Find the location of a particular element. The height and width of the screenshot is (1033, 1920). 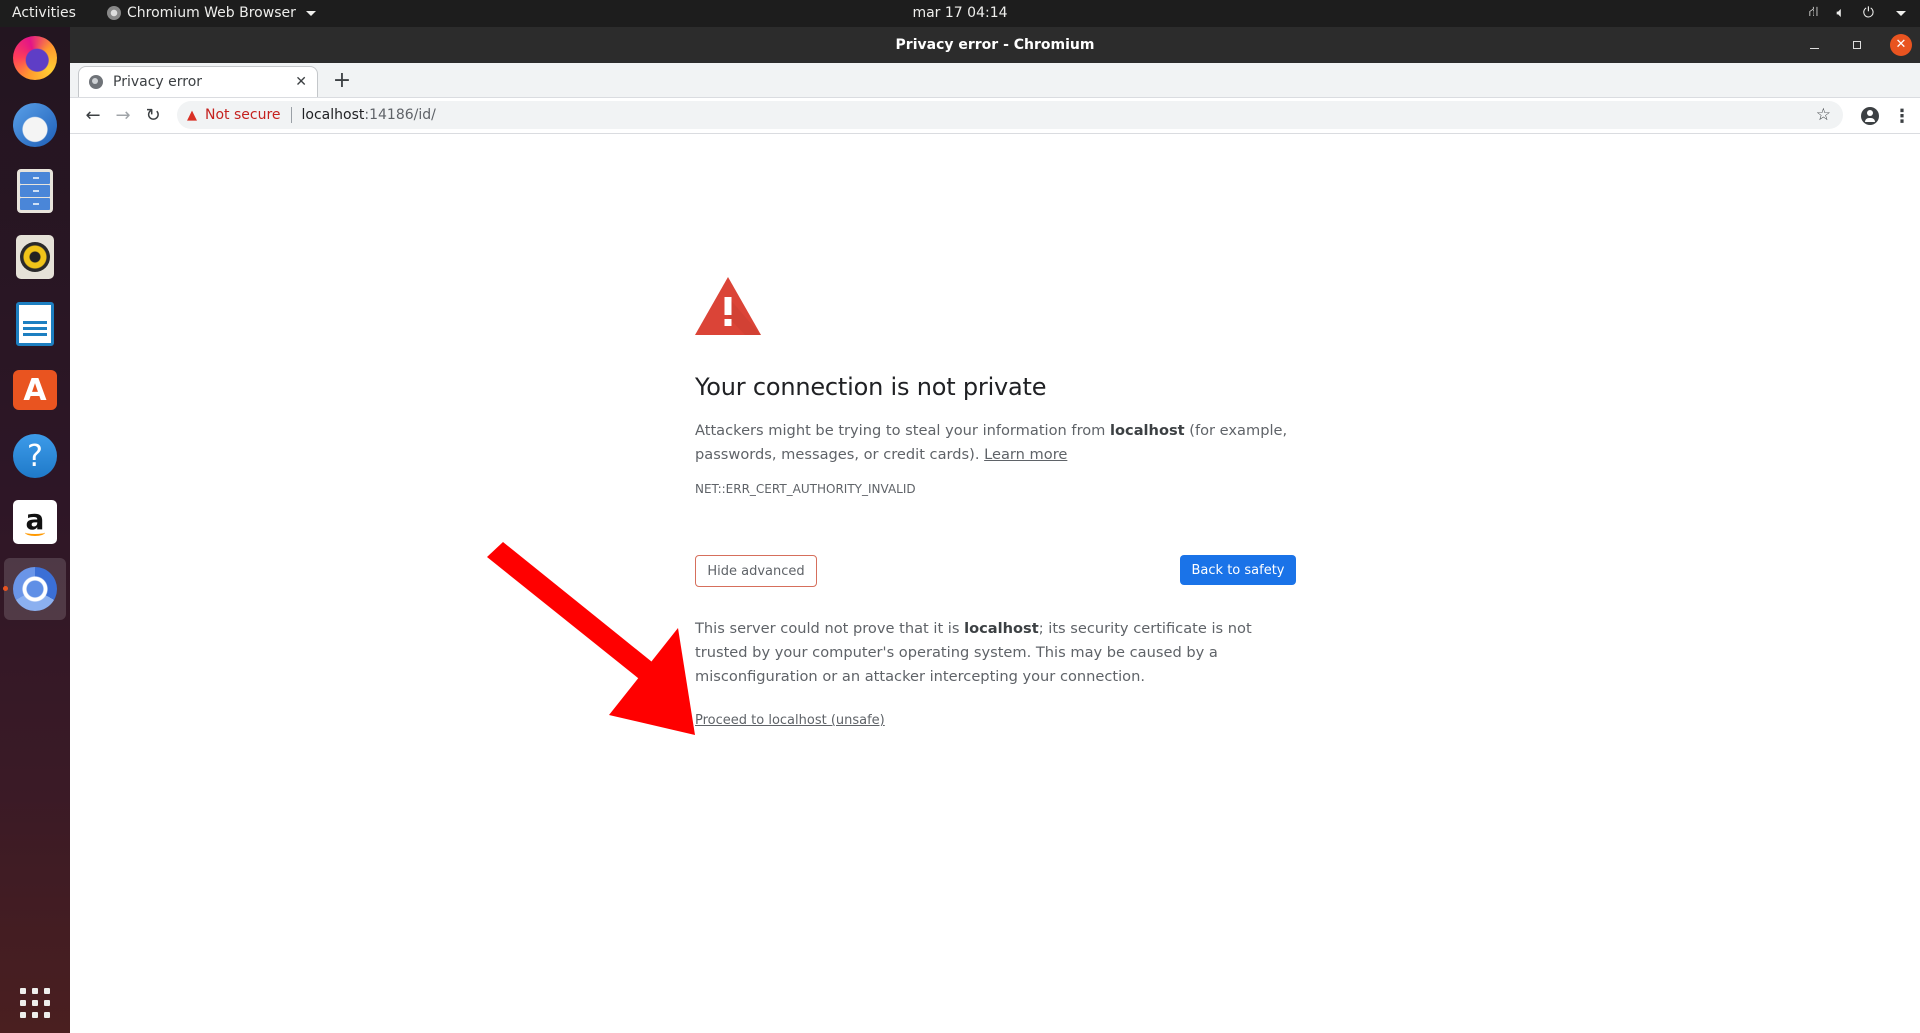

page-heading: Your connection is not private is located at coordinates (871, 387).